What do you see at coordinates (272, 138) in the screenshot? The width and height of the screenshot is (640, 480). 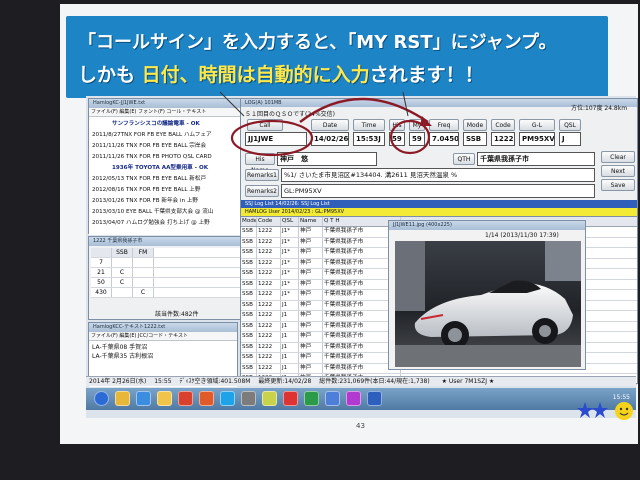 I see `call-highlight-circle` at bounding box center [272, 138].